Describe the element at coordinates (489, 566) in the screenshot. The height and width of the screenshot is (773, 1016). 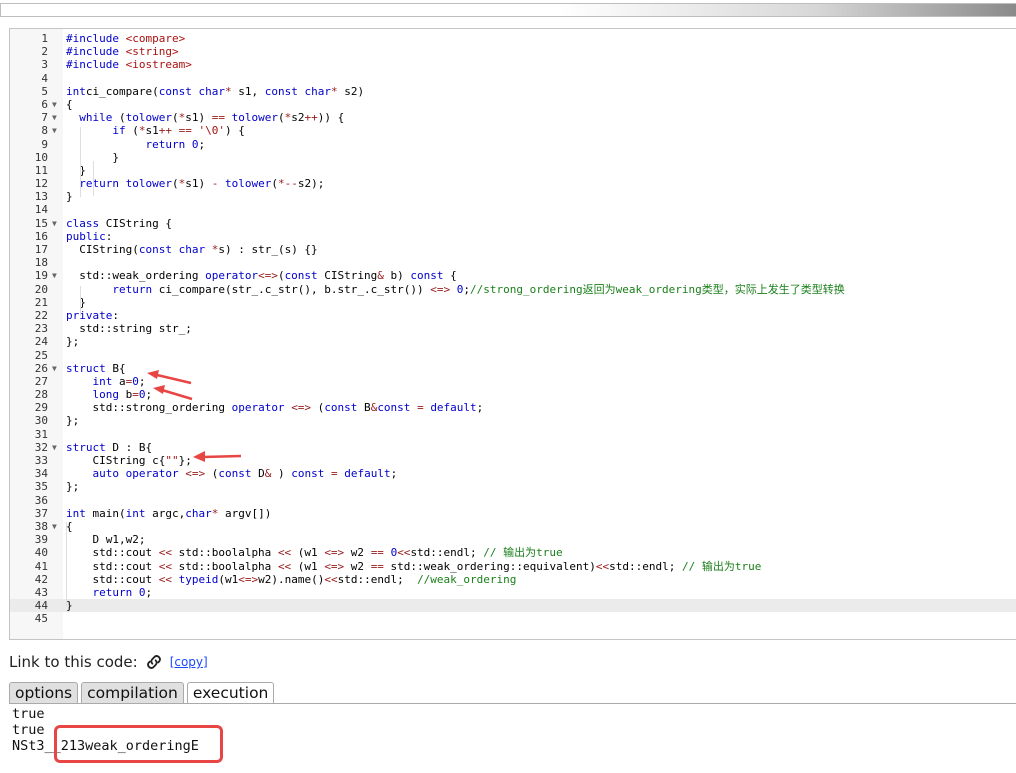
I see `code-token: std::weak_ordering::equivalent)` at that location.